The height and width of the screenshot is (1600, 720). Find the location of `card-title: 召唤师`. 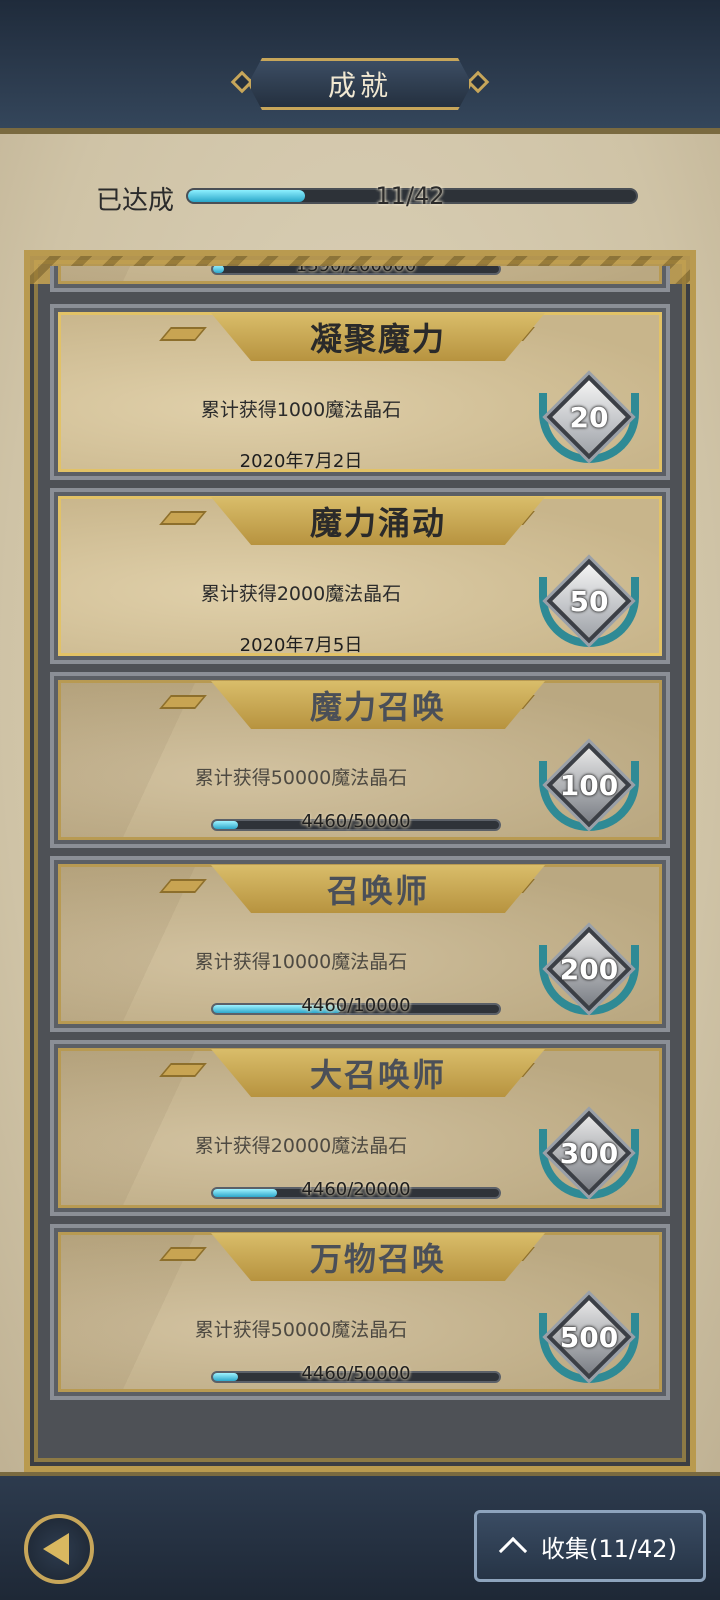

card-title: 召唤师 is located at coordinates (377, 891).